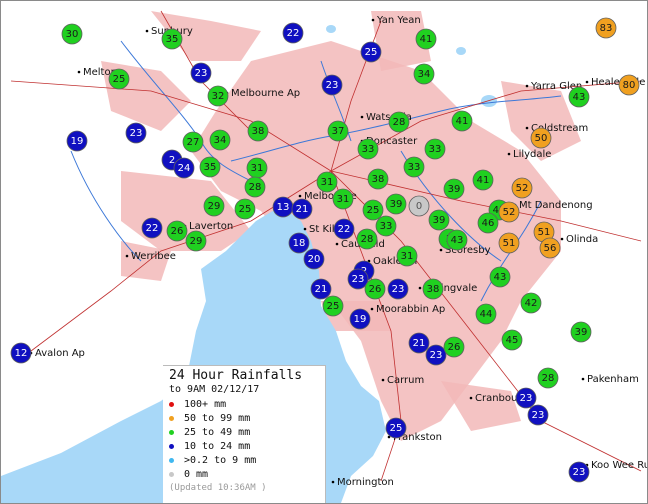  Describe the element at coordinates (171, 418) in the screenshot. I see `legend-dot-orange` at that location.